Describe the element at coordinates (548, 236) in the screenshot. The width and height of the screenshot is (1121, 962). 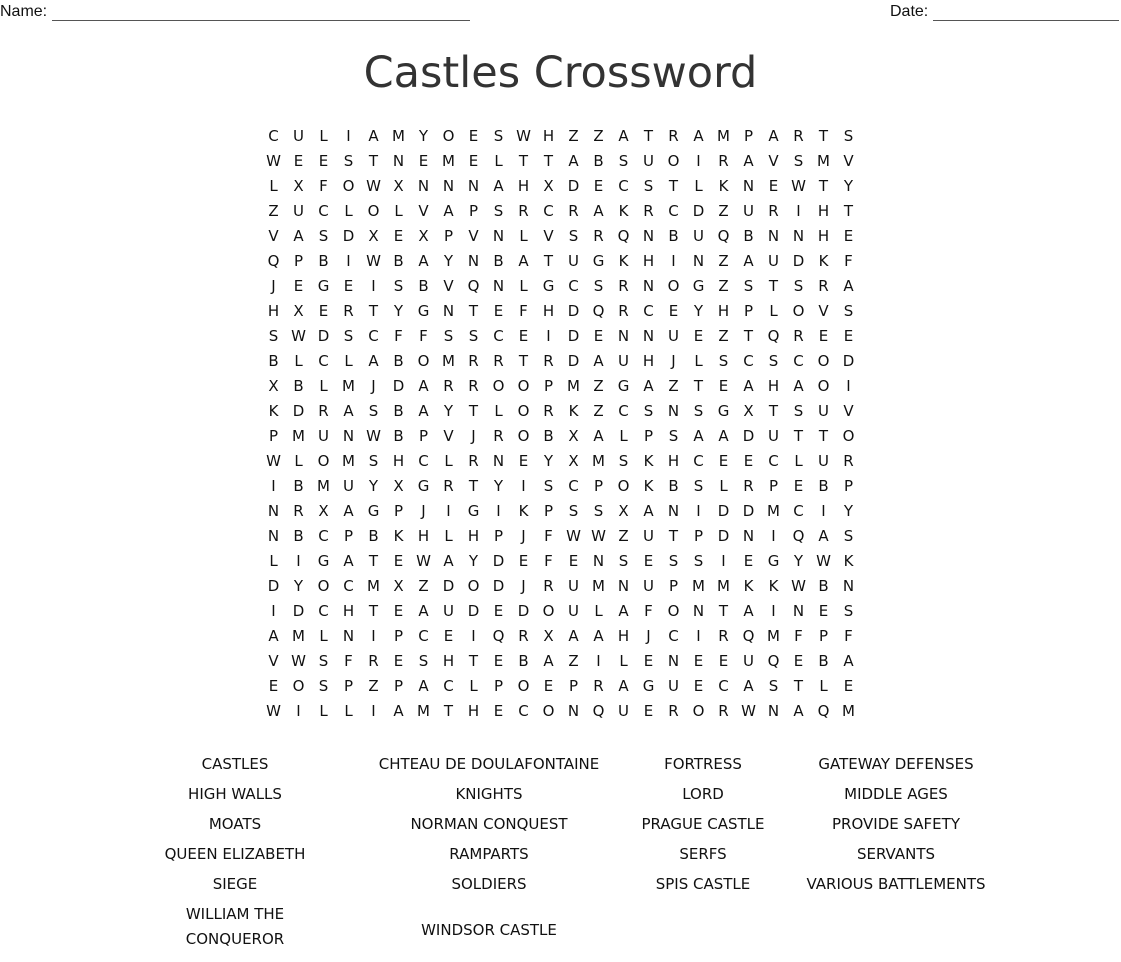
I see `grid-cell: V` at that location.